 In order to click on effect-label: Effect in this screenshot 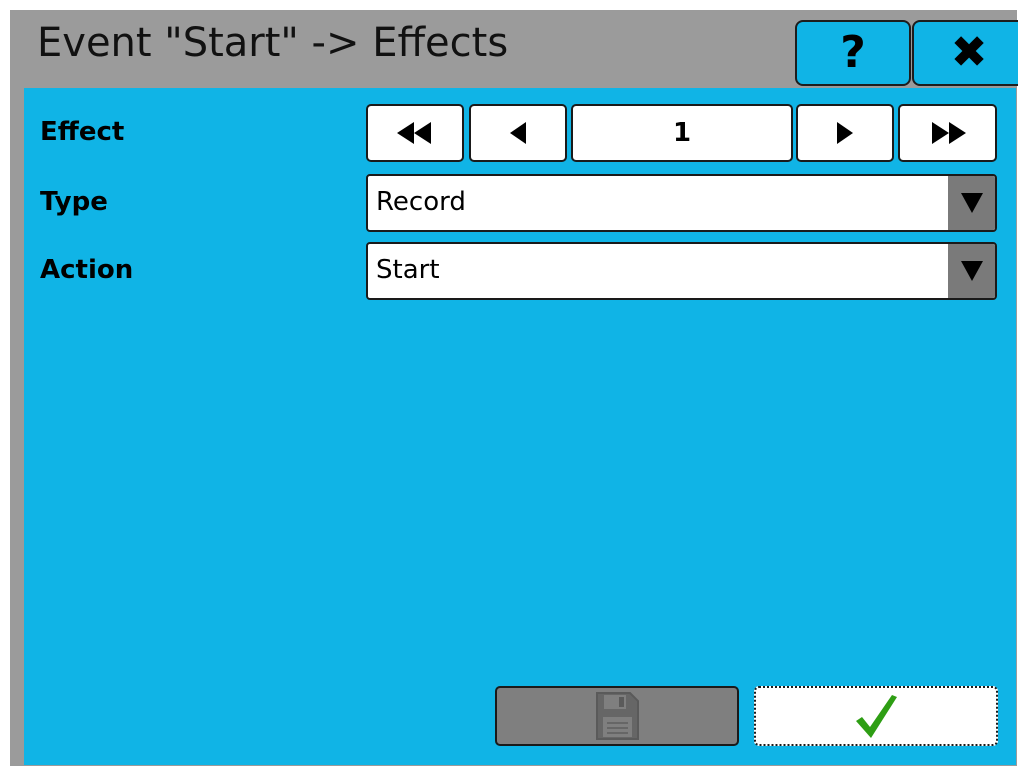, I will do `click(82, 132)`.